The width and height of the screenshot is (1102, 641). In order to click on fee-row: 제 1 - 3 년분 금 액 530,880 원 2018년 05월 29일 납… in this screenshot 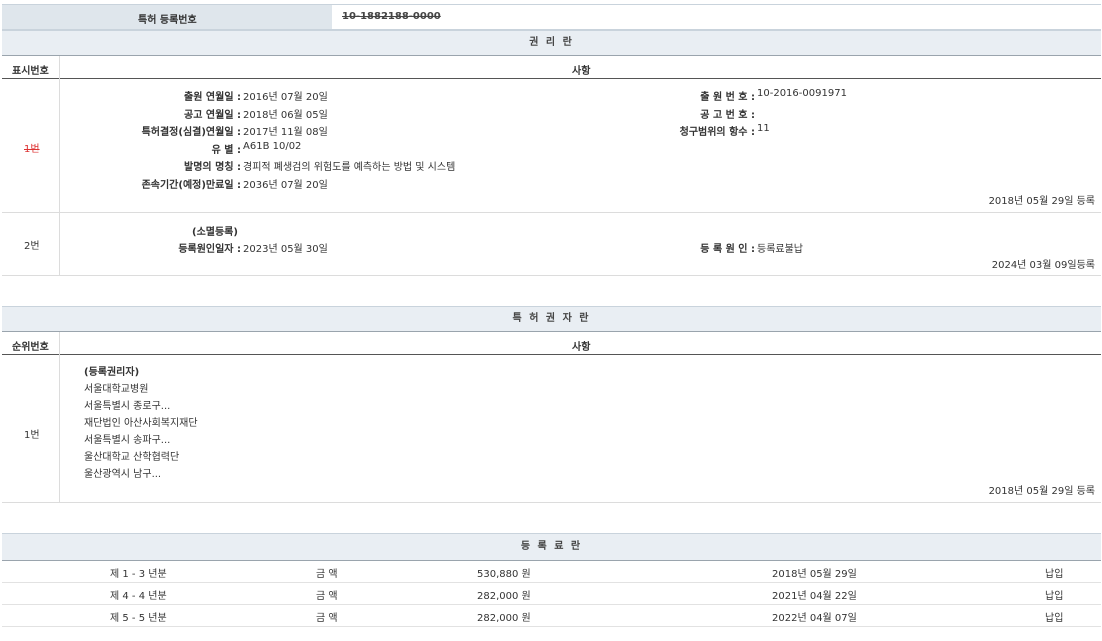, I will do `click(551, 572)`.